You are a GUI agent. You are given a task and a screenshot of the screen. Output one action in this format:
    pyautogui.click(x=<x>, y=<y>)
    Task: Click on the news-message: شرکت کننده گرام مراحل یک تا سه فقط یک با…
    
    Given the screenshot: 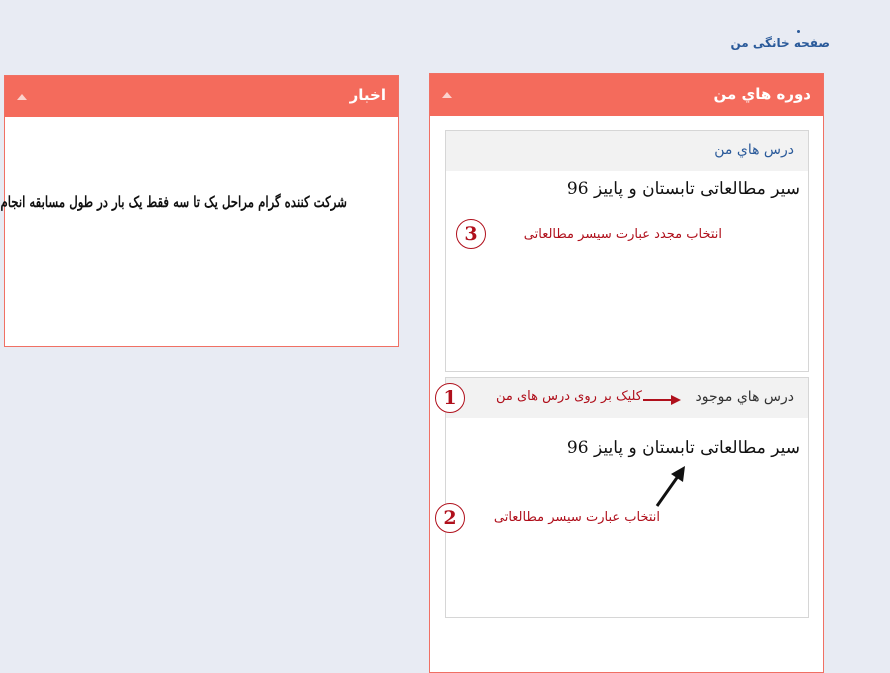 What is the action you would take?
    pyautogui.click(x=173, y=202)
    